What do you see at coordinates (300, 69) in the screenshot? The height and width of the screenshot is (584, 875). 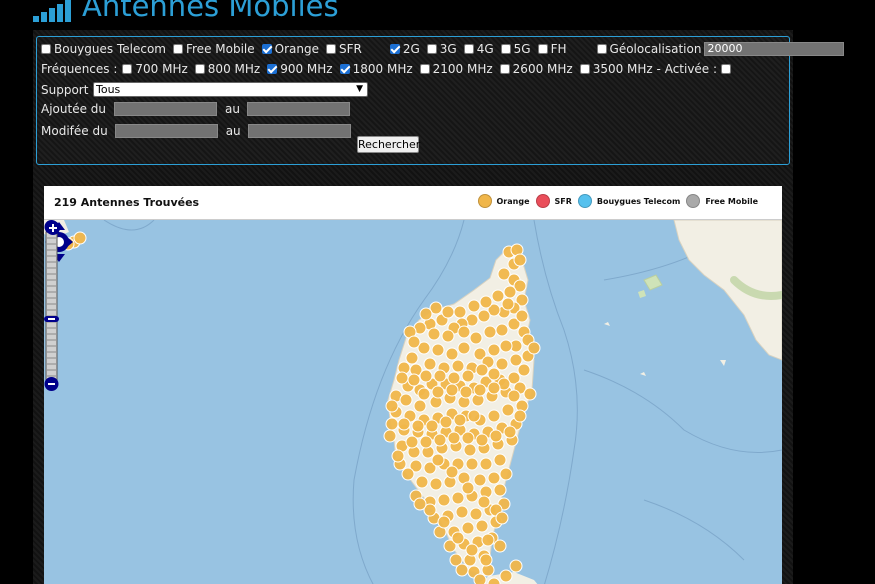 I see `freq-option-900: 900 MHz` at bounding box center [300, 69].